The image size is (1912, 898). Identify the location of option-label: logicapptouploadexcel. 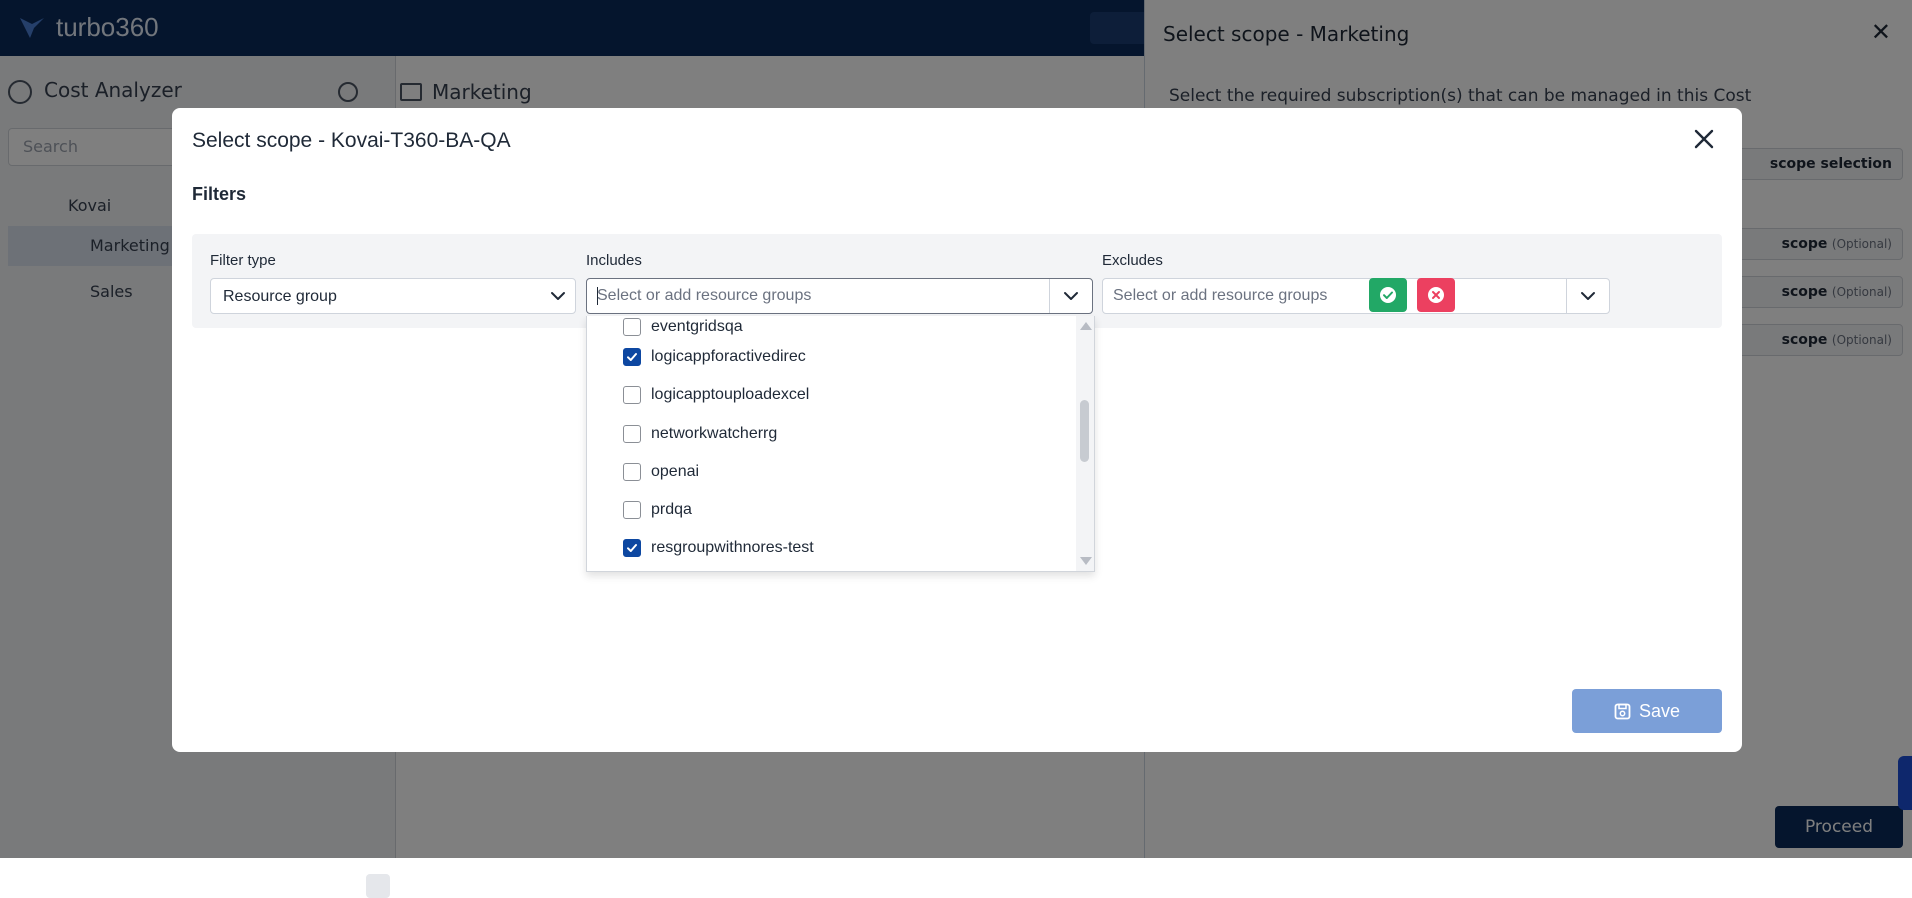
(730, 394).